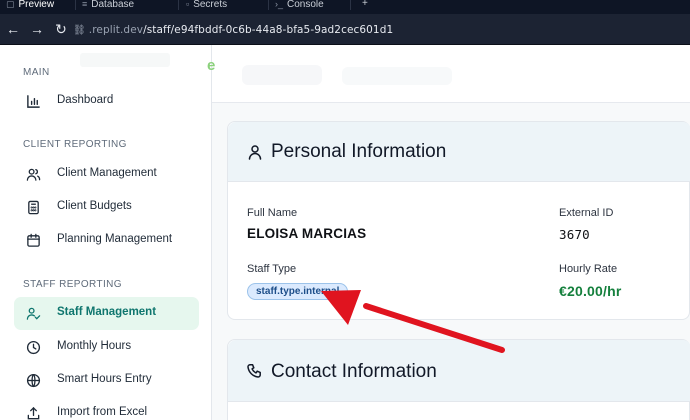 The image size is (690, 420). Describe the element at coordinates (106, 101) in the screenshot. I see `sidebar-item-dashboard: Dashboard` at that location.